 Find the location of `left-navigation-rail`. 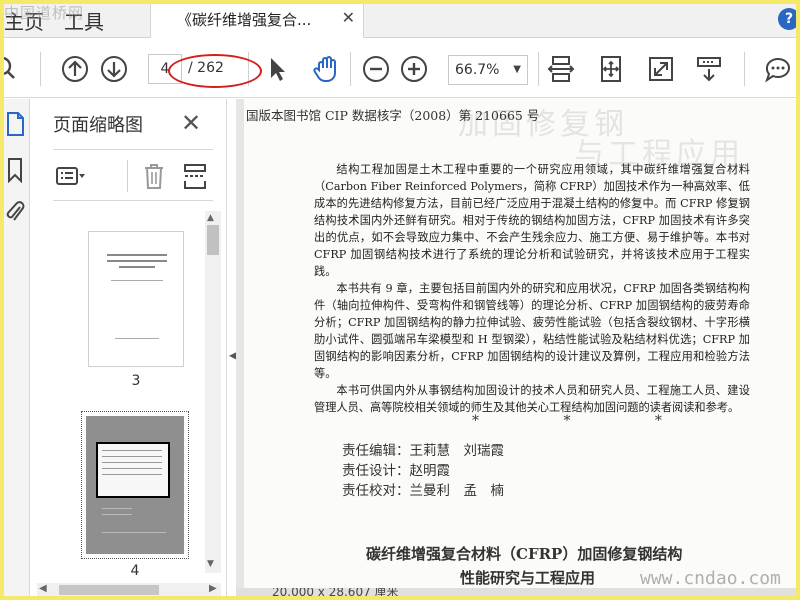

left-navigation-rail is located at coordinates (15, 349).